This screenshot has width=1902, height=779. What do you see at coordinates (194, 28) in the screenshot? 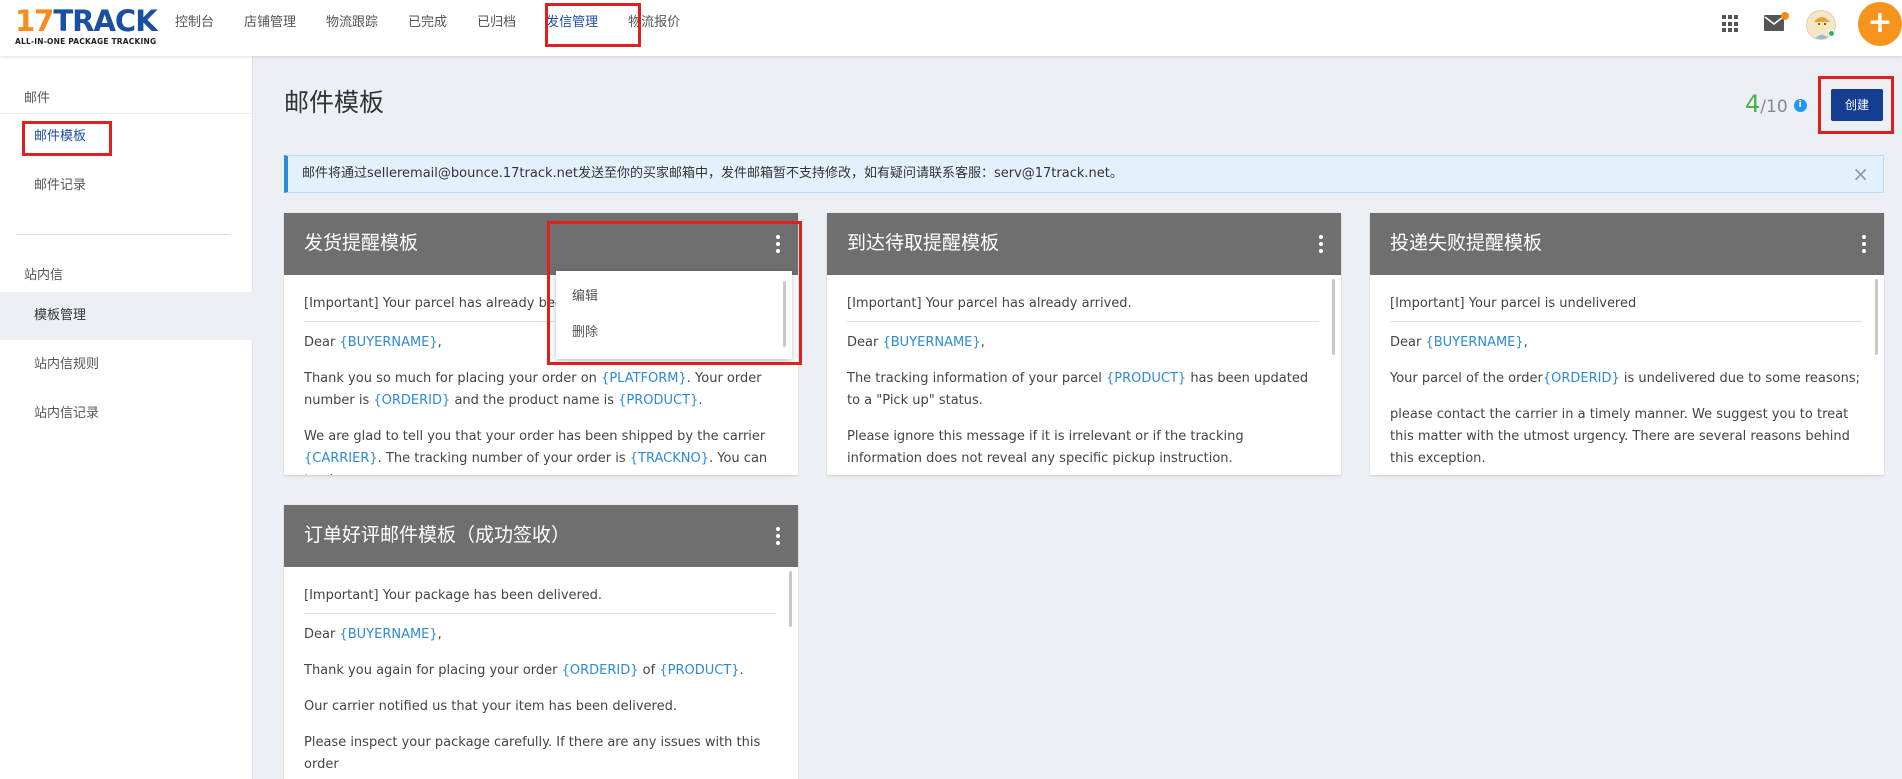
I see `nav-dashboard: 控制台` at bounding box center [194, 28].